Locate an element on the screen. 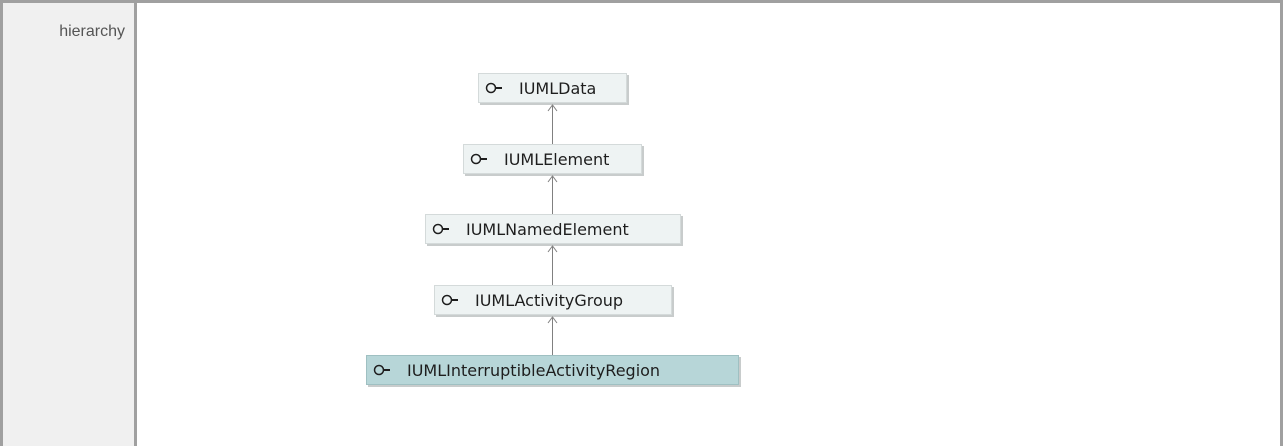 The height and width of the screenshot is (446, 1283). node-label: IUMLNamedElement is located at coordinates (547, 229).